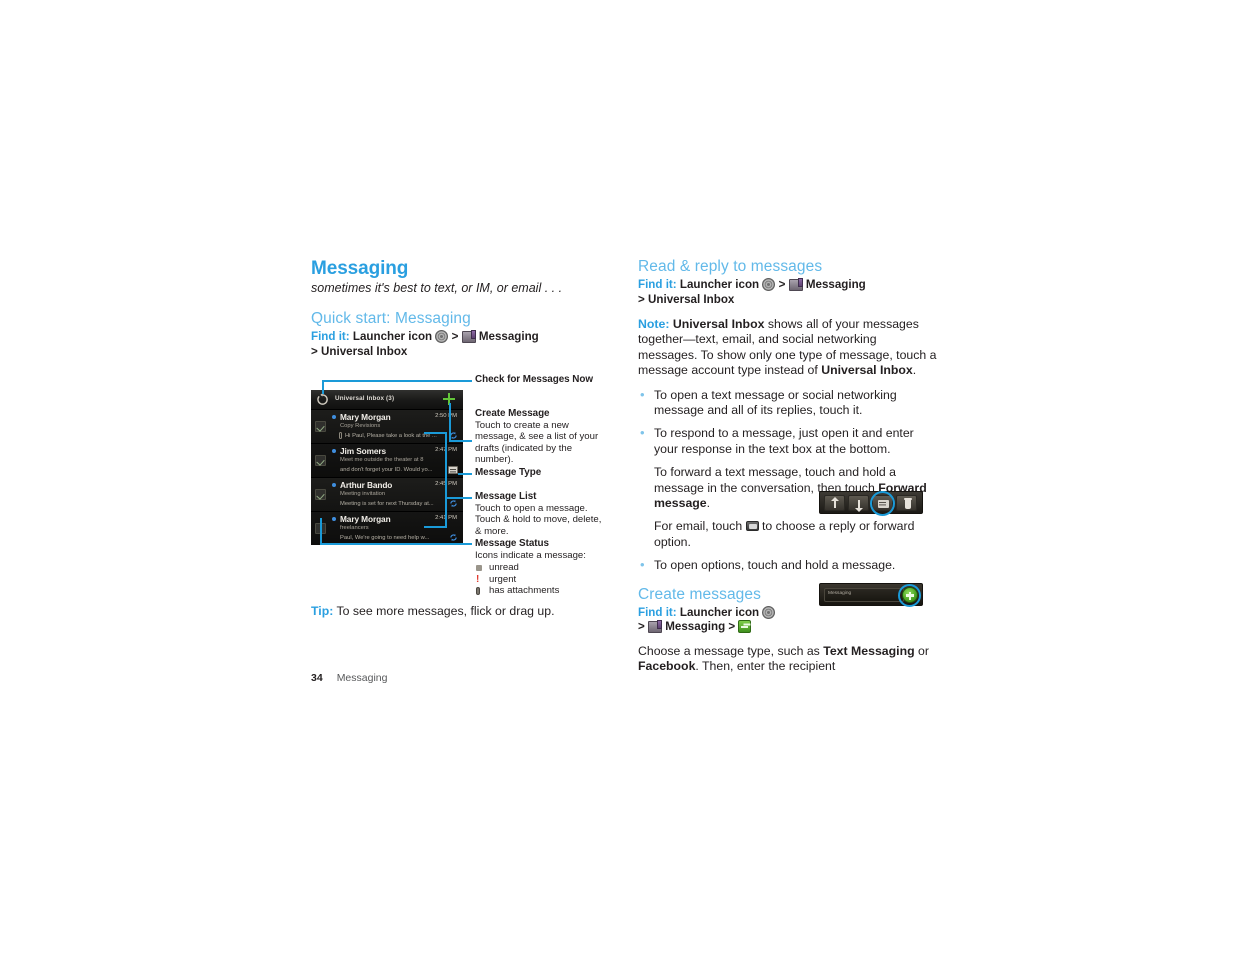 This screenshot has height=954, width=1235. I want to click on arrow-up-icon, so click(835, 502).